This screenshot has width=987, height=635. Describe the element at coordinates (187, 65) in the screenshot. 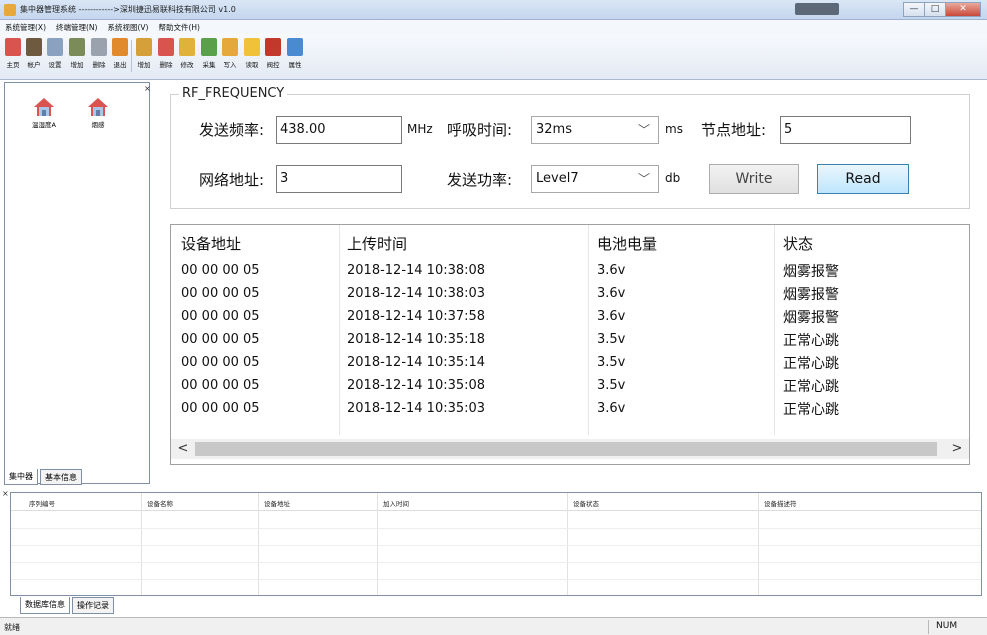

I see `toolbar-button-label: 修改` at that location.